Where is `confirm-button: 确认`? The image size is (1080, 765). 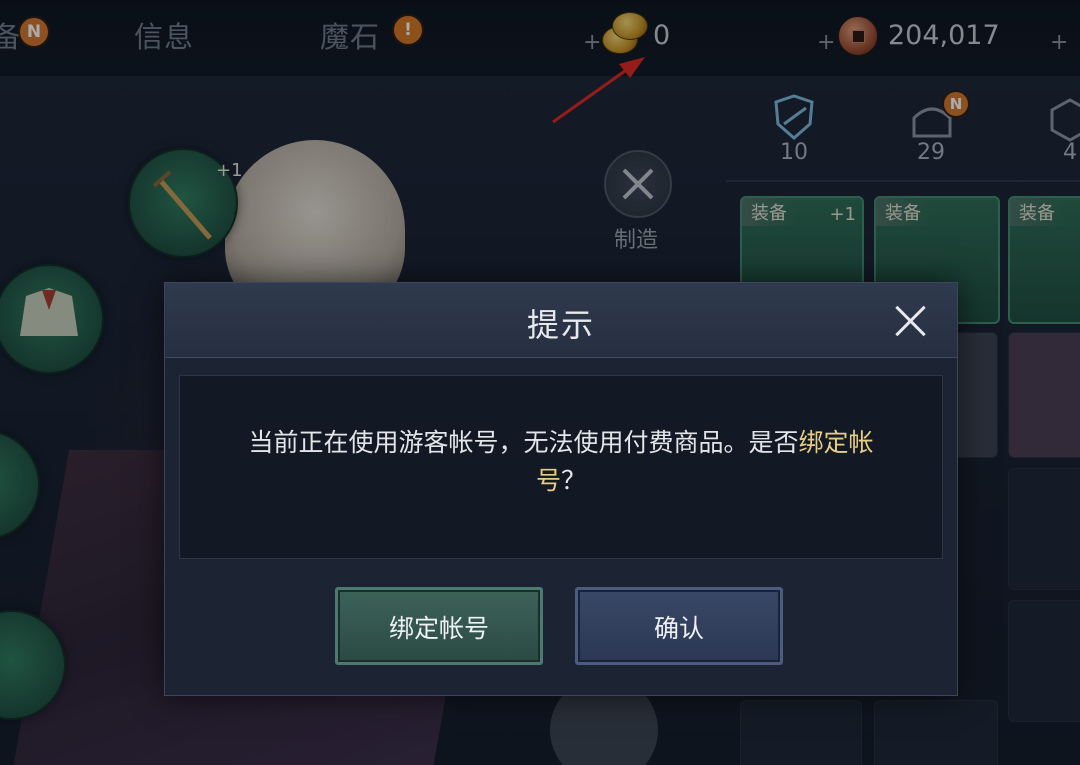
confirm-button: 确认 is located at coordinates (679, 626).